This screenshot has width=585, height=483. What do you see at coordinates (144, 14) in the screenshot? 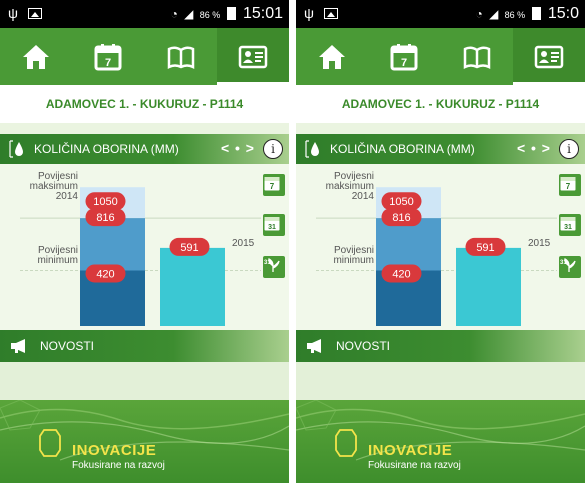
I see `status-bar: ψ ◔ ◢ 86 % 15:01` at bounding box center [144, 14].